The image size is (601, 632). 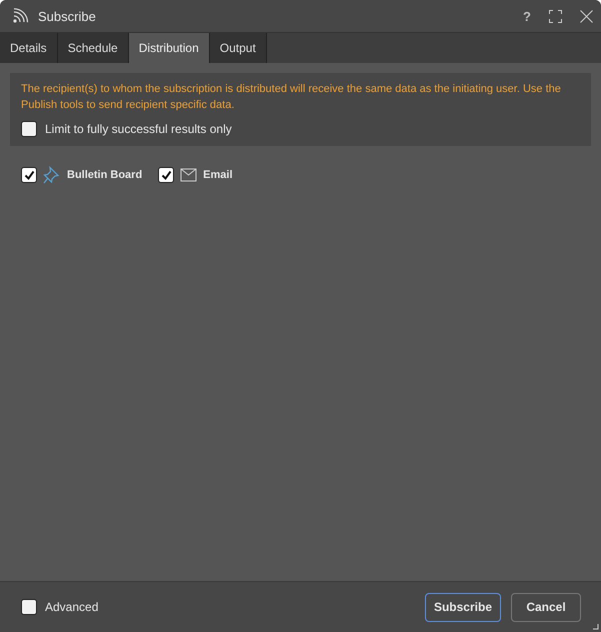 I want to click on tab: Output, so click(x=238, y=48).